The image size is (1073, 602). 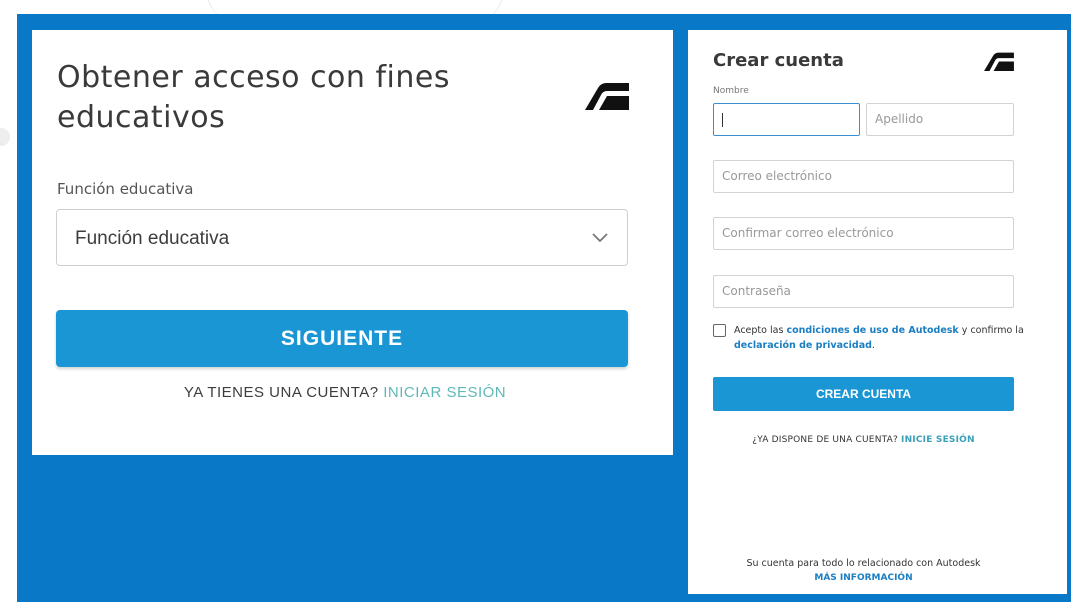 What do you see at coordinates (731, 91) in the screenshot?
I see `first-name-label: Nombre` at bounding box center [731, 91].